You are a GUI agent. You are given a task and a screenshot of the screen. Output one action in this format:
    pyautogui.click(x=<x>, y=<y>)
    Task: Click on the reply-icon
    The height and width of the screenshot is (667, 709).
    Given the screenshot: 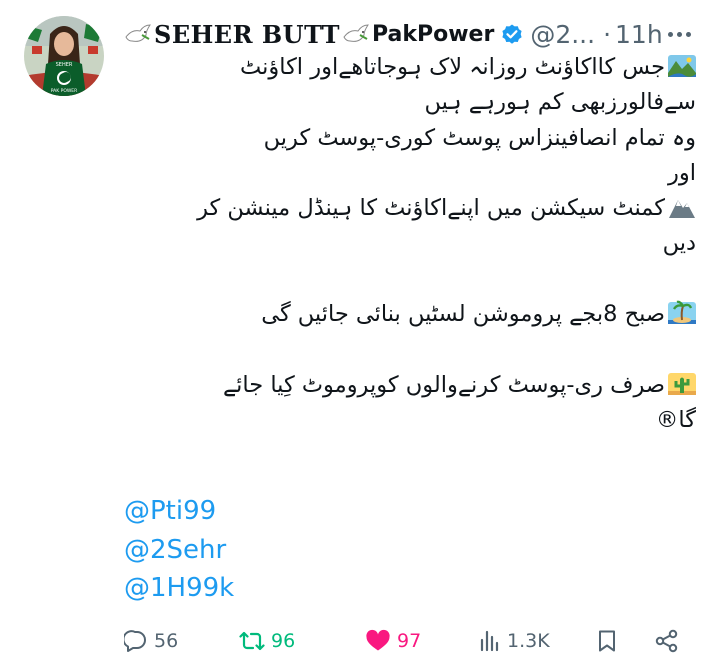 What is the action you would take?
    pyautogui.click(x=135, y=641)
    